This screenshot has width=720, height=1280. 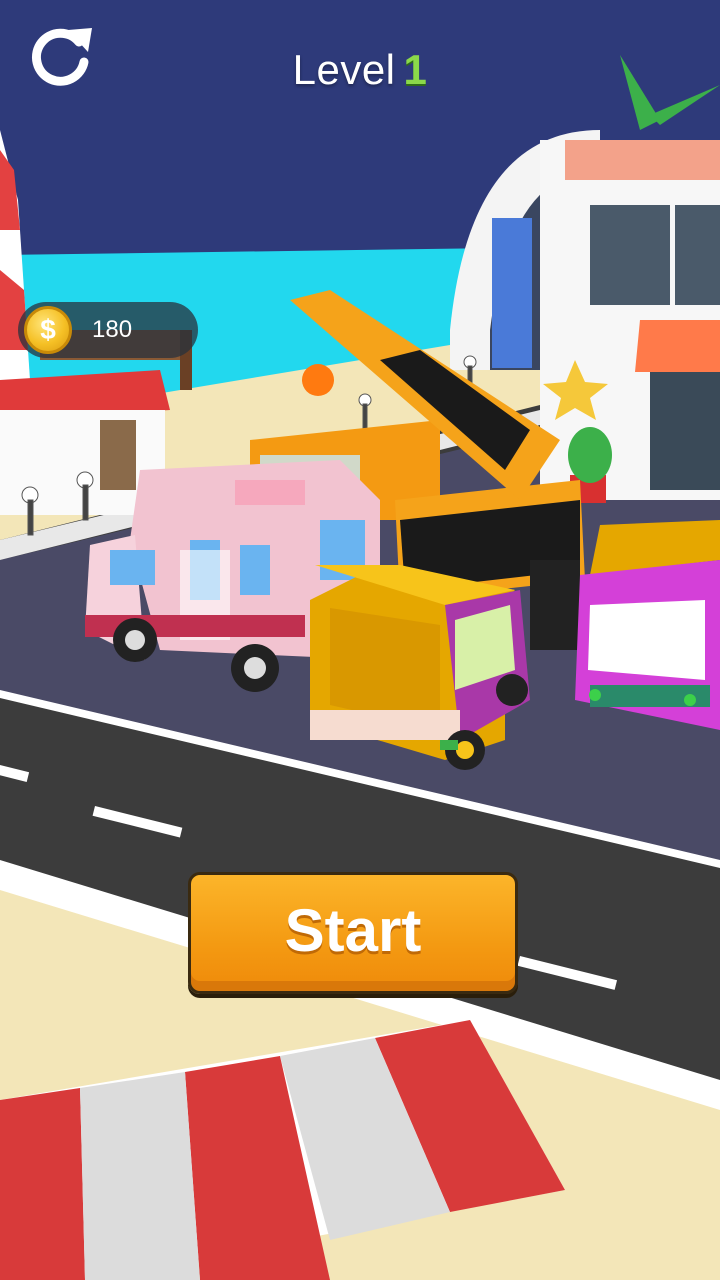 I want to click on yellow-box-truck, so click(x=420, y=667).